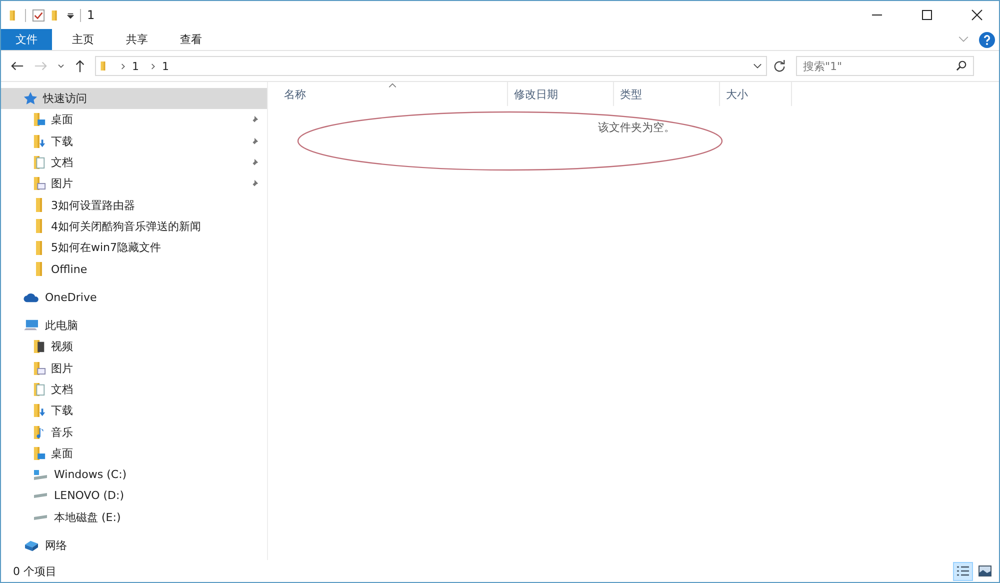 Image resolution: width=1000 pixels, height=583 pixels. What do you see at coordinates (93, 205) in the screenshot?
I see `sidebar-label: 3如何设置路由器` at bounding box center [93, 205].